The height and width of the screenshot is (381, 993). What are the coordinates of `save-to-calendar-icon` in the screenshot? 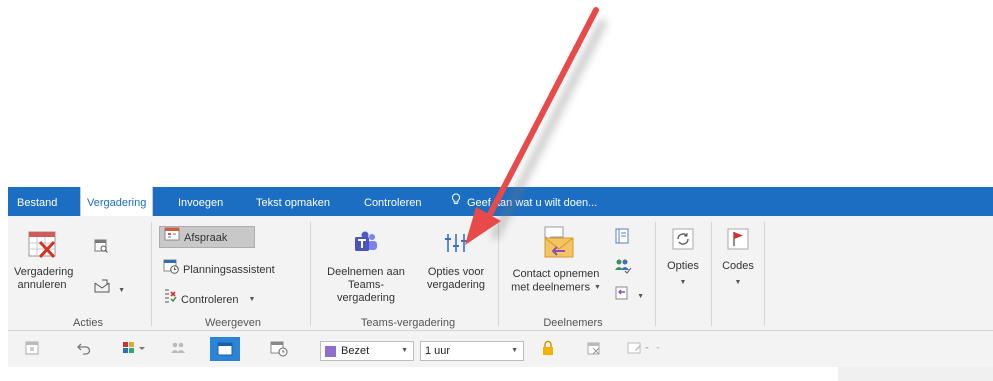 It's located at (32, 350).